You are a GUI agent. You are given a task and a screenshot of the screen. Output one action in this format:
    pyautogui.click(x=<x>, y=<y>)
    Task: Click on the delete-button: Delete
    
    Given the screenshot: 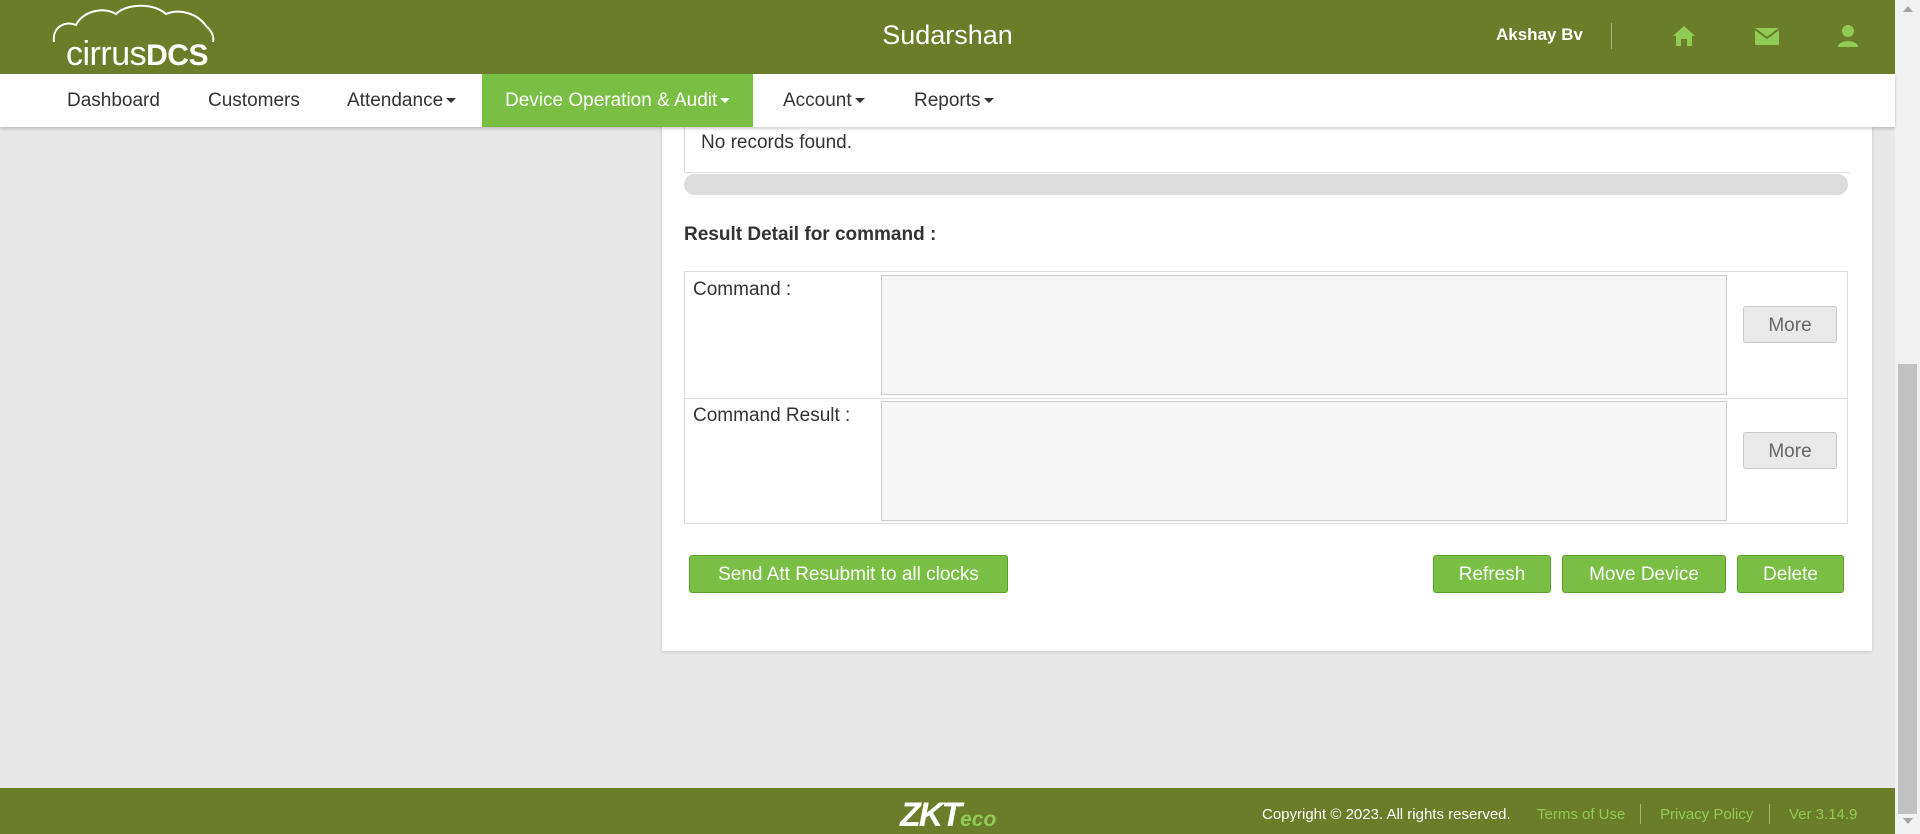 What is the action you would take?
    pyautogui.click(x=1790, y=574)
    